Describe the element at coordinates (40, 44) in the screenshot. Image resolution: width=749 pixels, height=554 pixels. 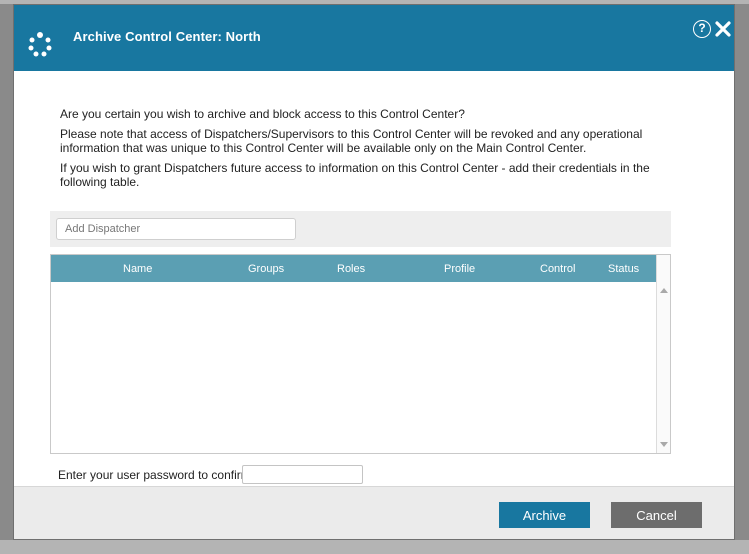
I see `app-logo-icon` at that location.